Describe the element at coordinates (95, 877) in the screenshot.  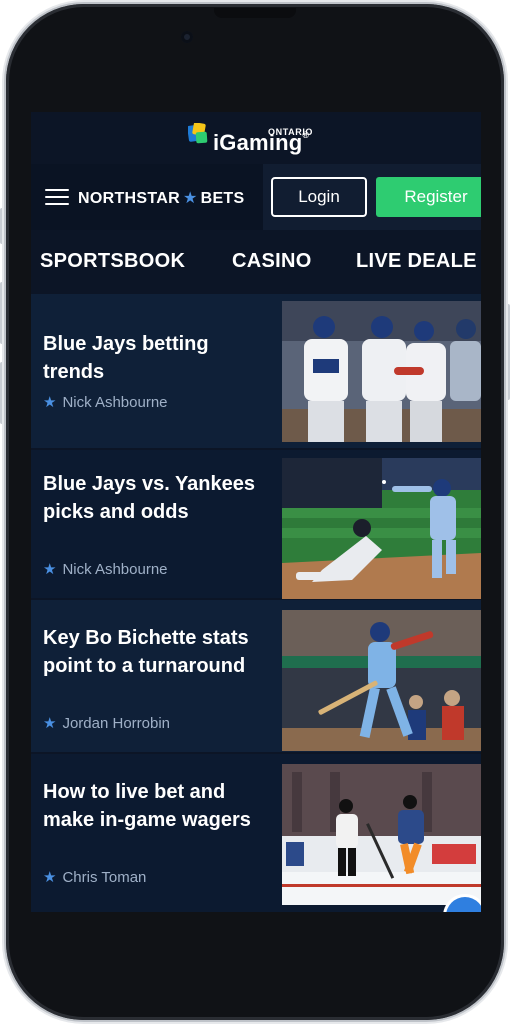
I see `article-author: ★ Chris Toman` at that location.